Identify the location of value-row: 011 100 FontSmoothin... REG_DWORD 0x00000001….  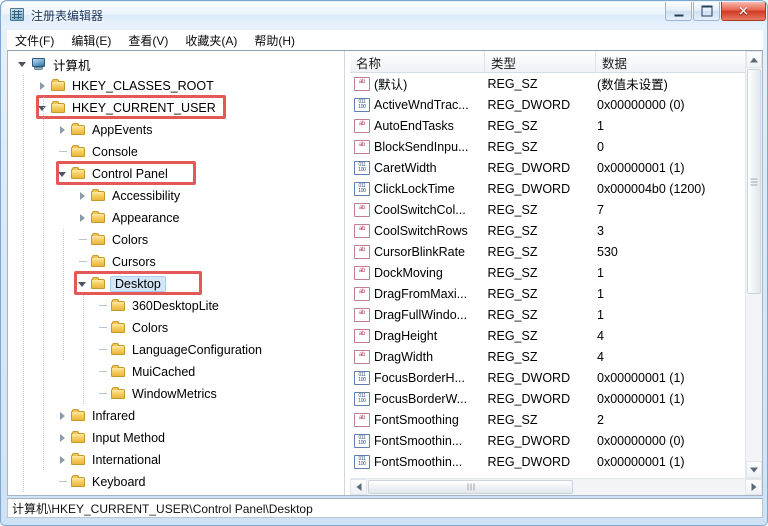
(547, 461).